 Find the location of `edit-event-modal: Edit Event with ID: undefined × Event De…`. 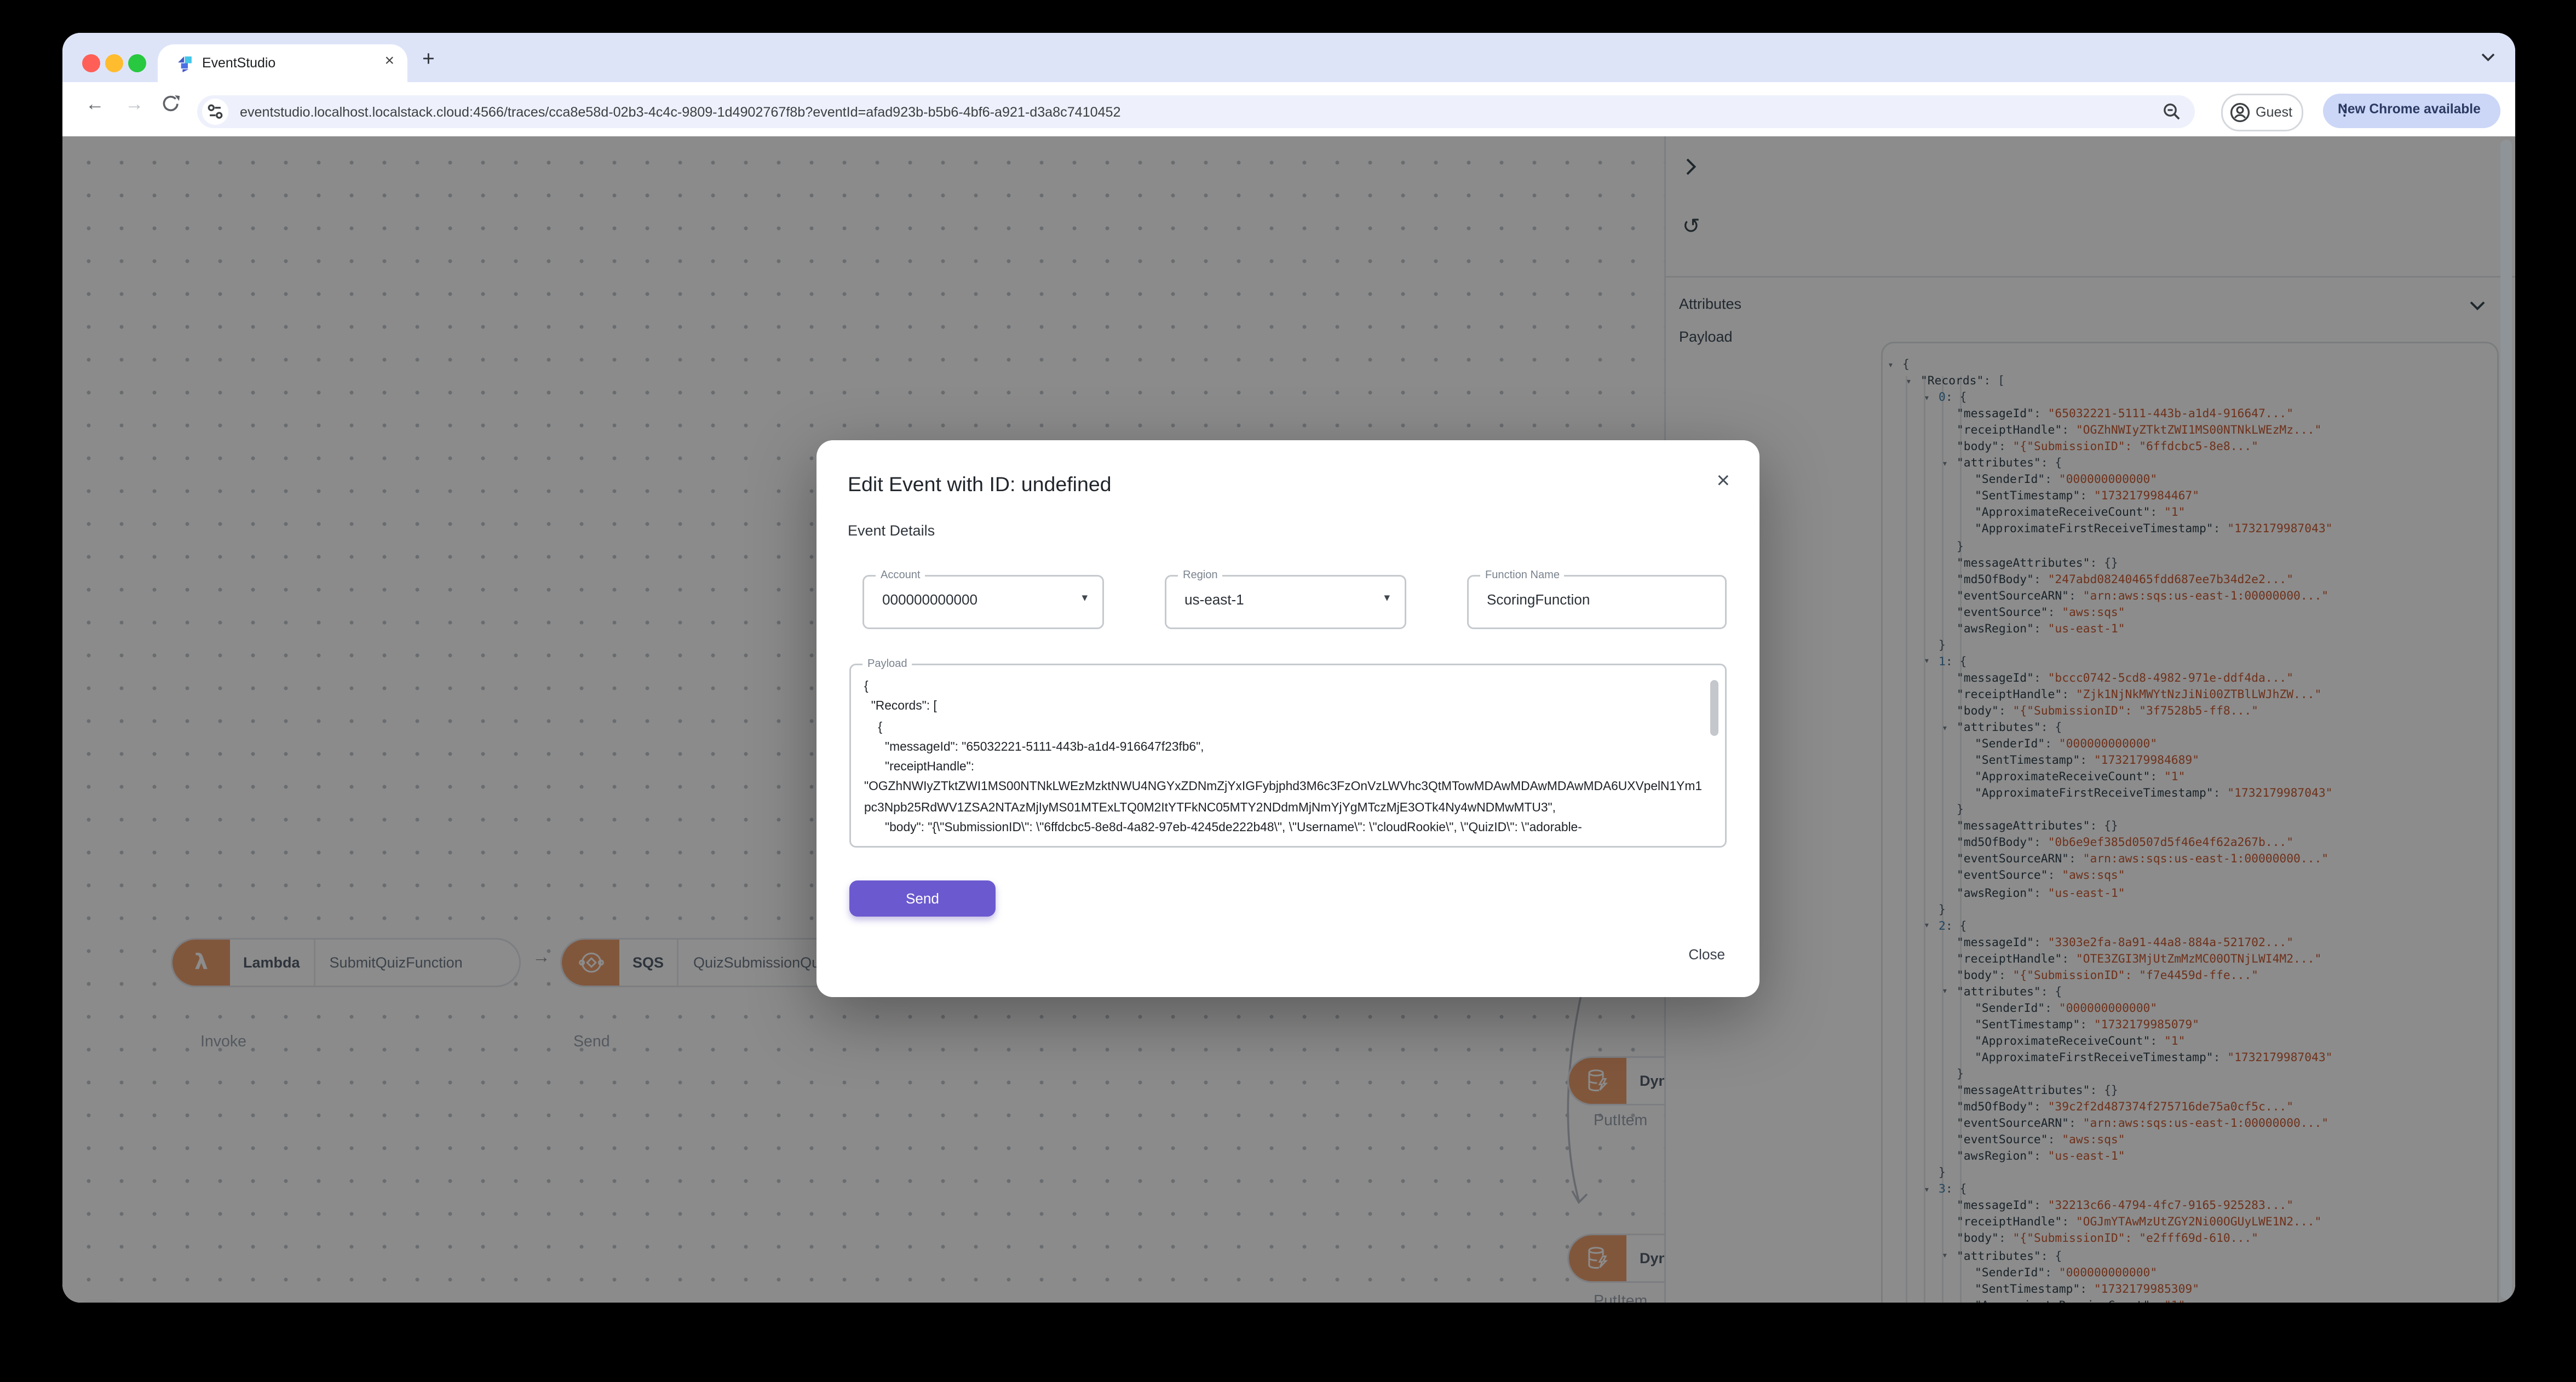

edit-event-modal: Edit Event with ID: undefined × Event De… is located at coordinates (1288, 718).